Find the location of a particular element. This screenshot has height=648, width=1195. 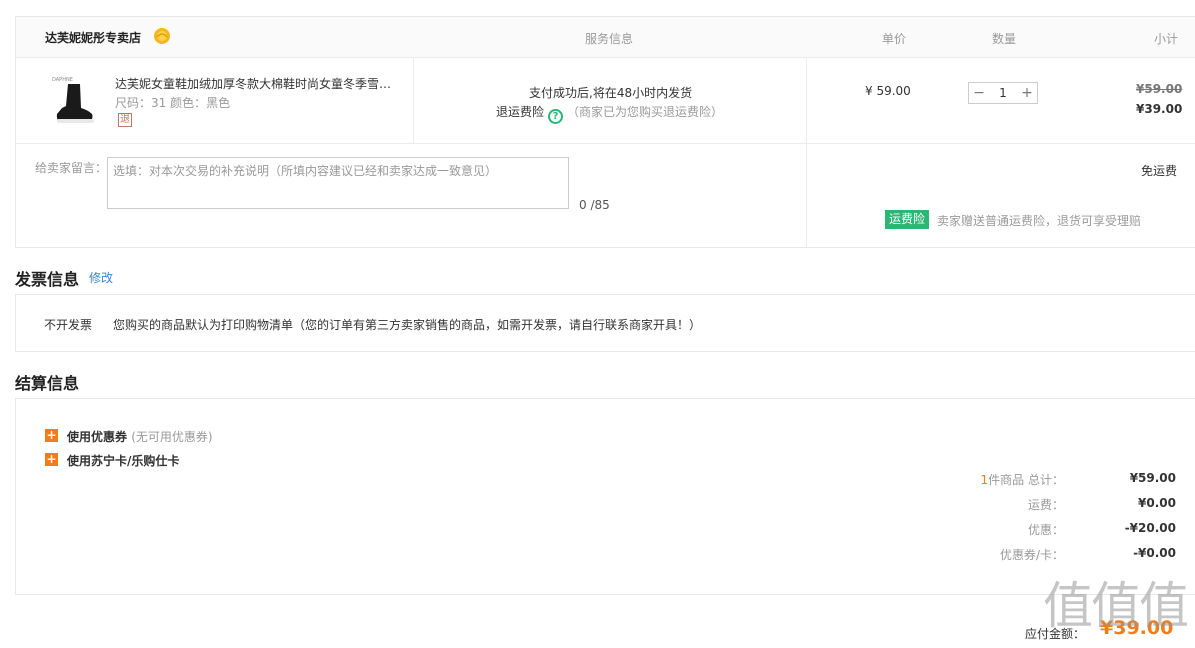

col-unit-price: 单价 is located at coordinates (894, 39).